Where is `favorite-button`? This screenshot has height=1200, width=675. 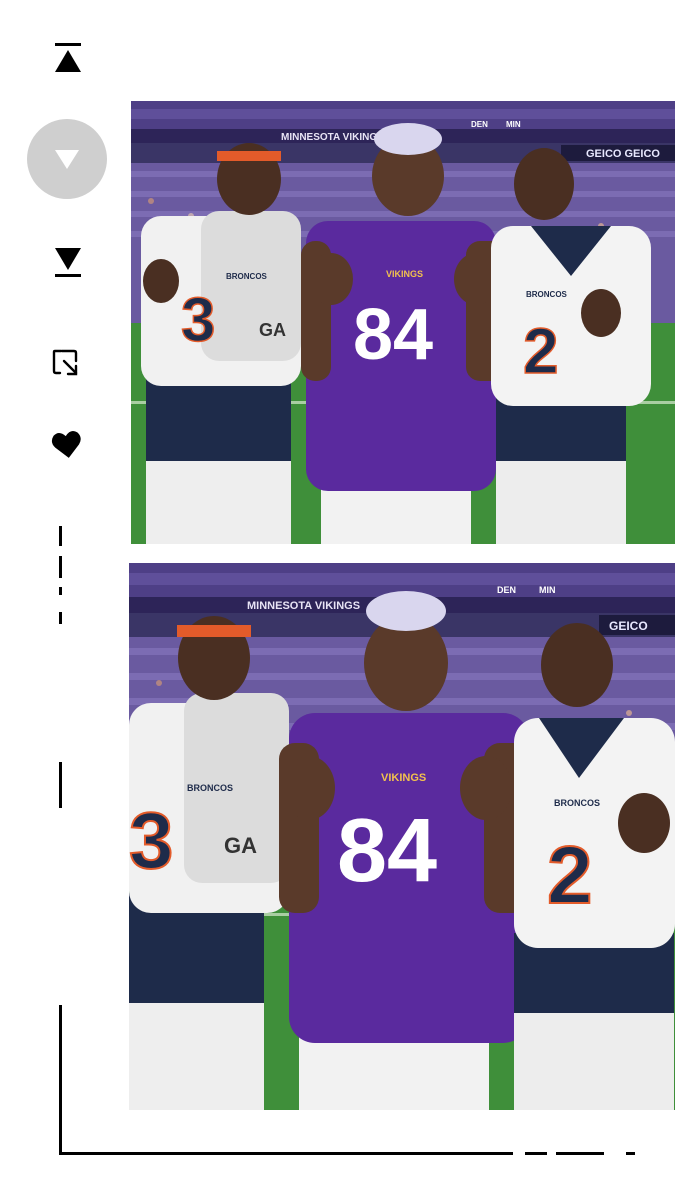 favorite-button is located at coordinates (67, 445).